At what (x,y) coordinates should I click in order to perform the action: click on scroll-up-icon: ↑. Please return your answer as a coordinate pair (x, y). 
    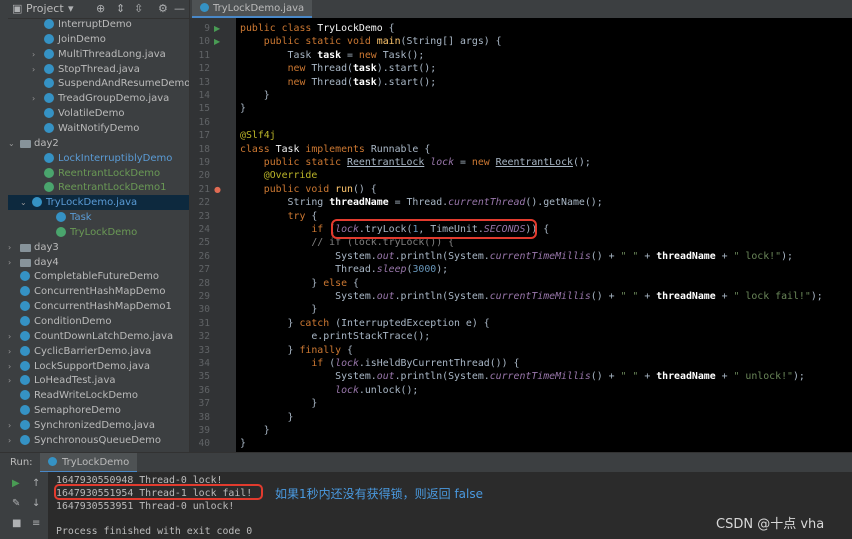
    Looking at the image, I should click on (36, 483).